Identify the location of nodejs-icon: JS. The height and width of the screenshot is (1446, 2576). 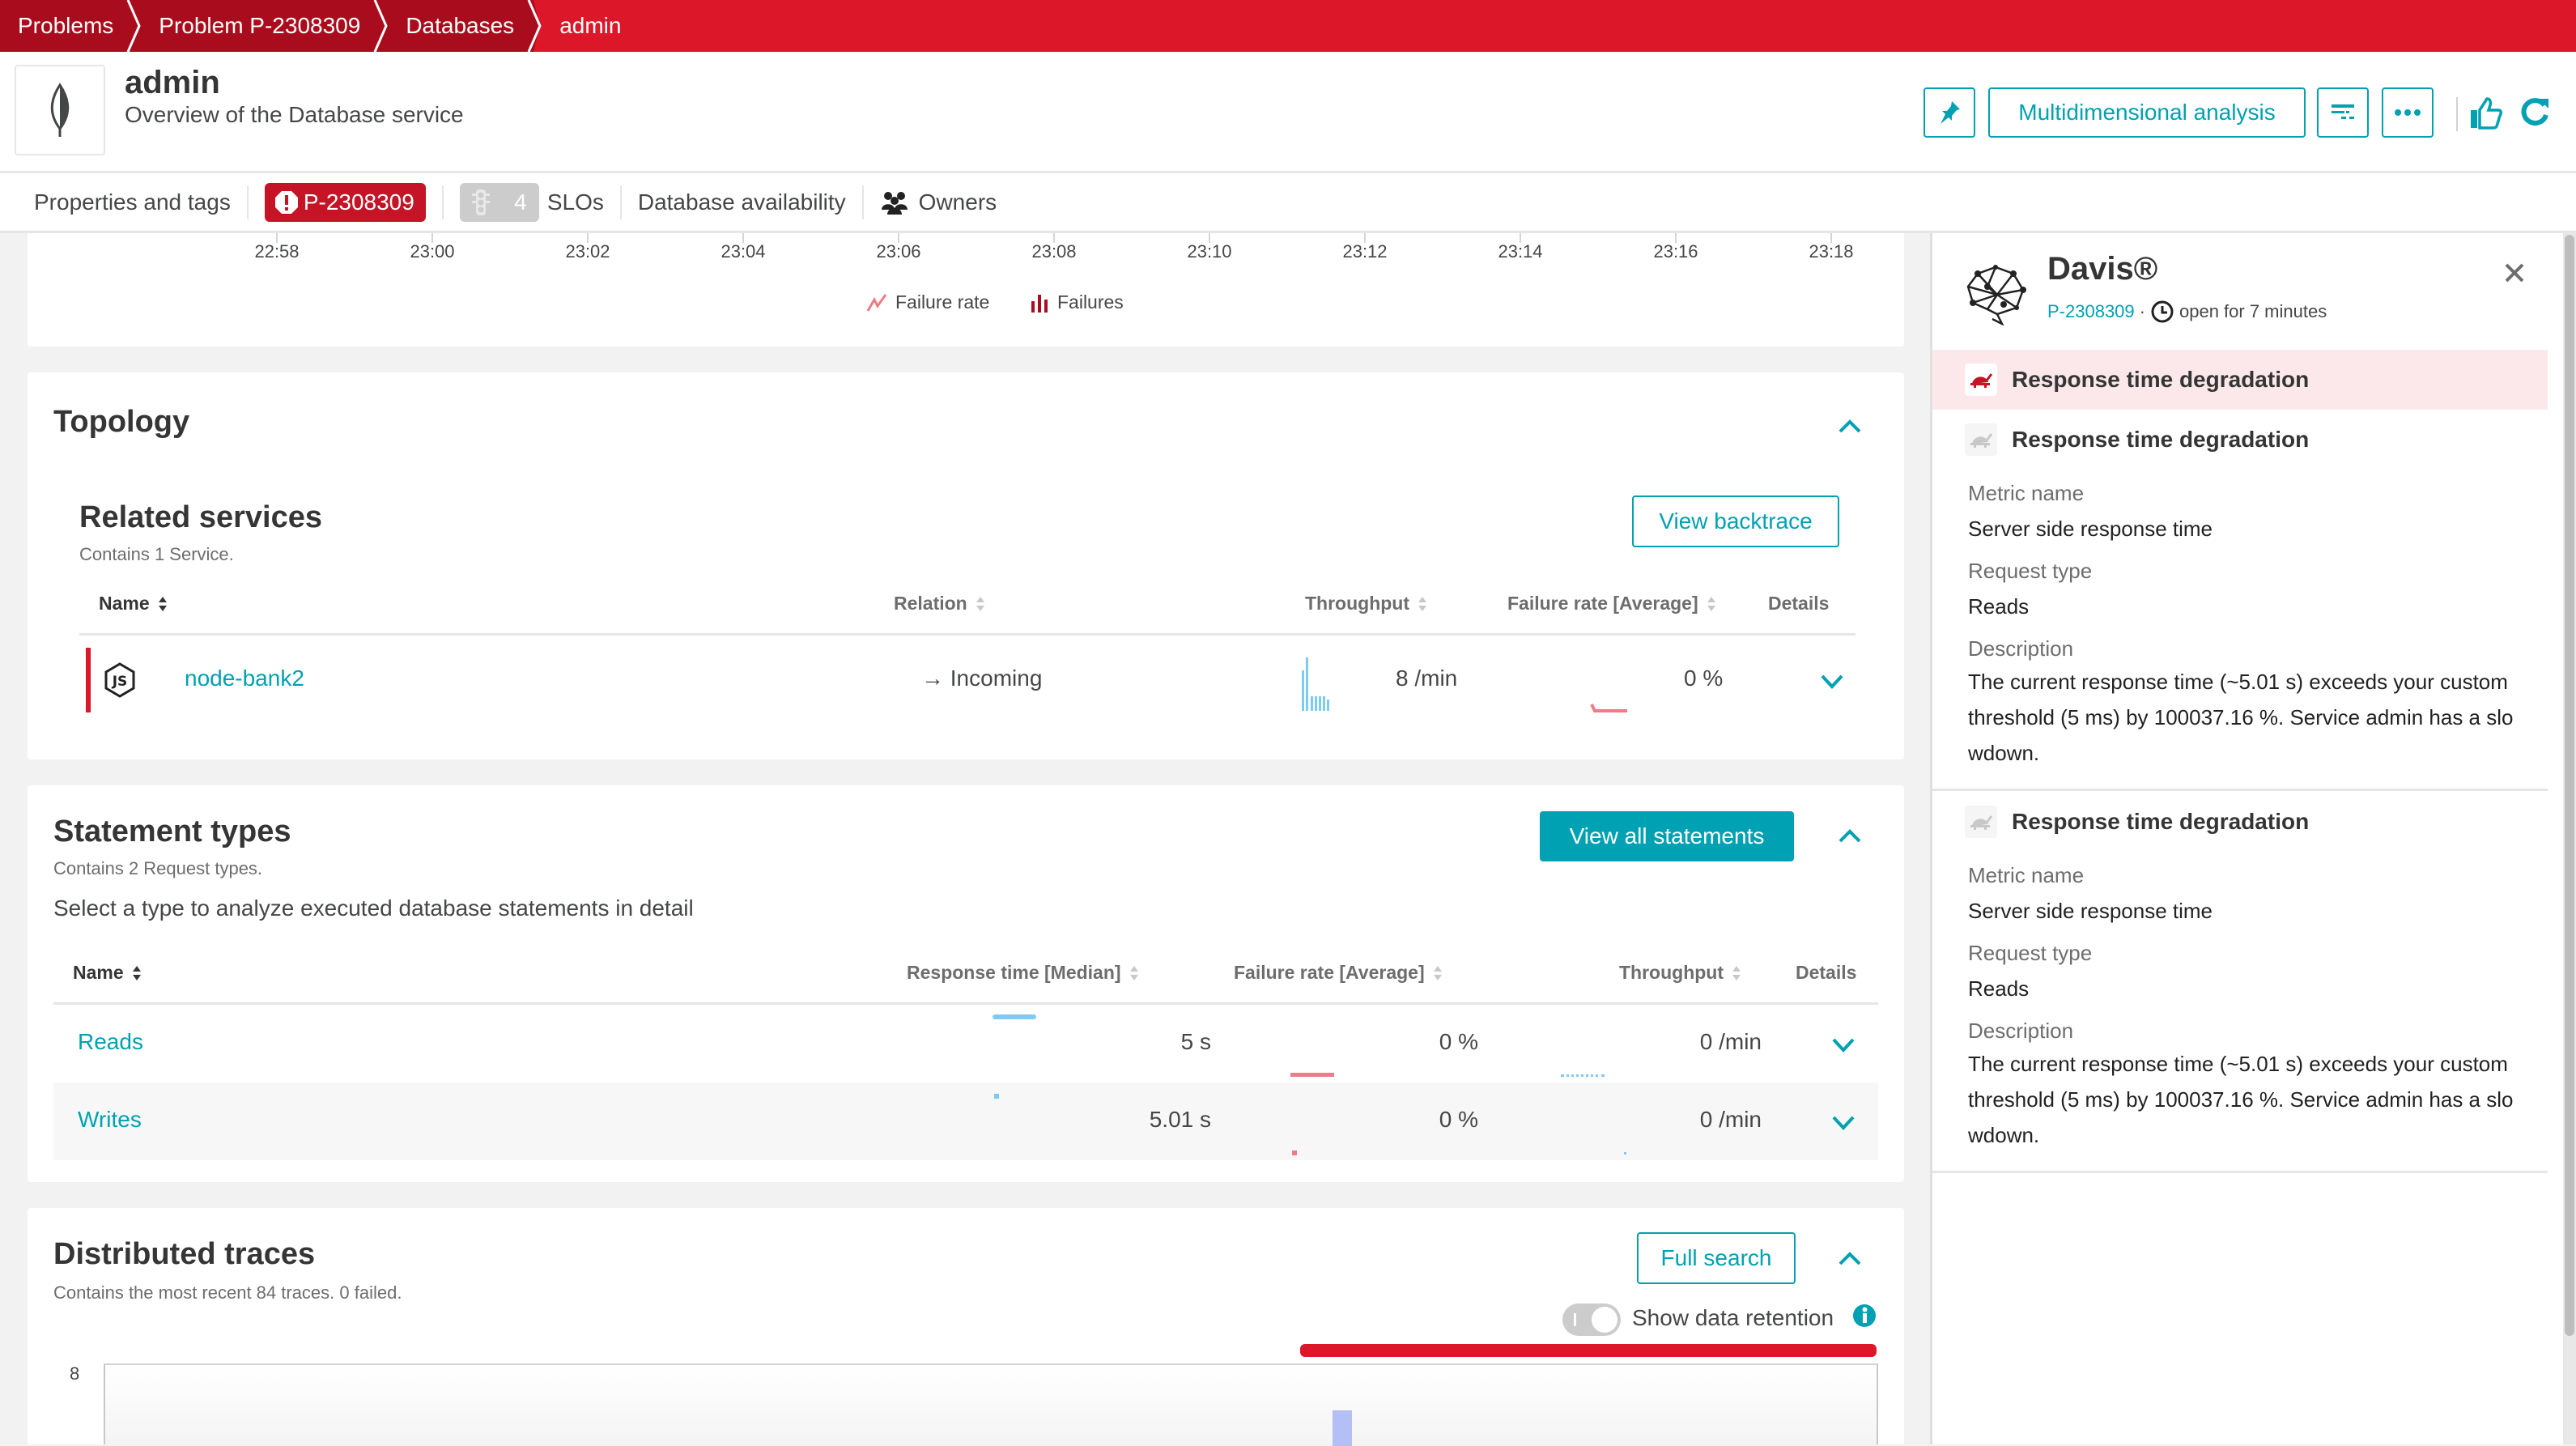
(120, 680).